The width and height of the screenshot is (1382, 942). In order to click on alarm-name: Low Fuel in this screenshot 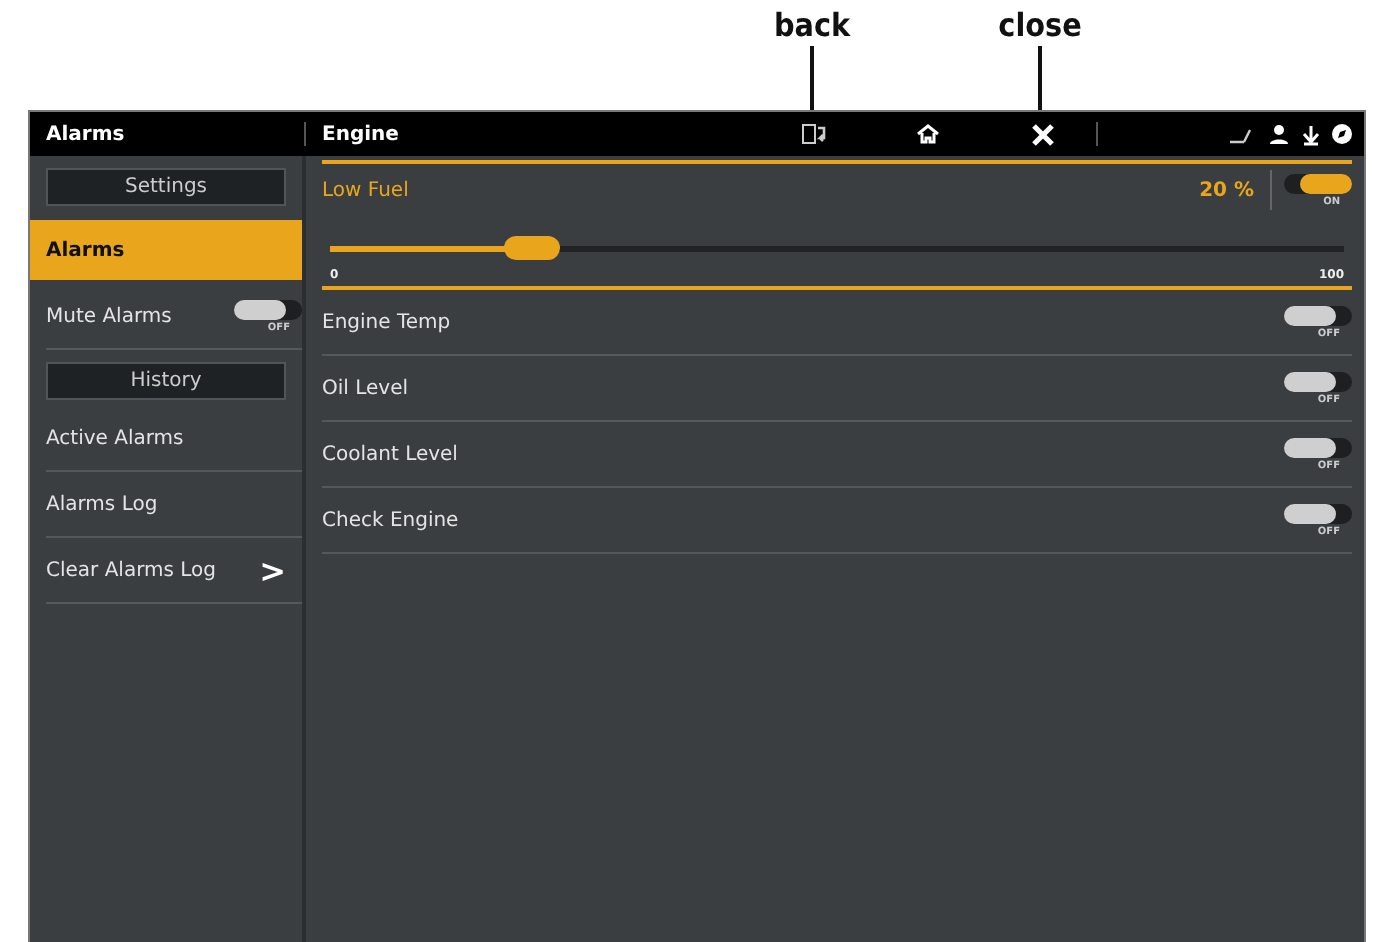, I will do `click(365, 190)`.